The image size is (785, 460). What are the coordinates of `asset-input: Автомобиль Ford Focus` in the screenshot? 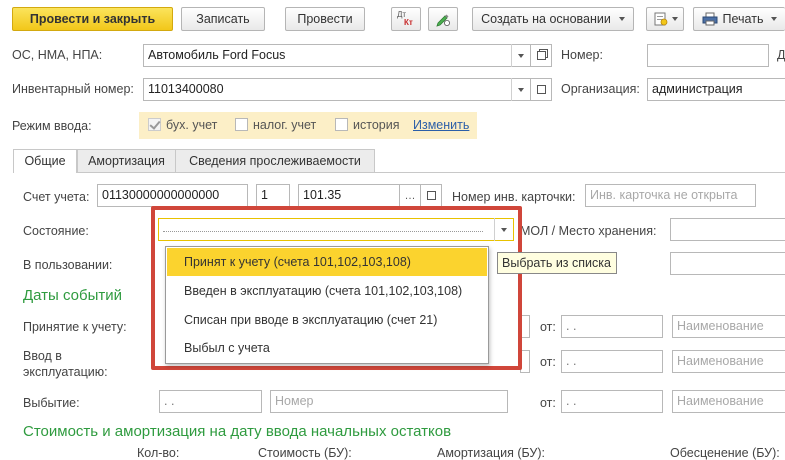 It's located at (337, 55).